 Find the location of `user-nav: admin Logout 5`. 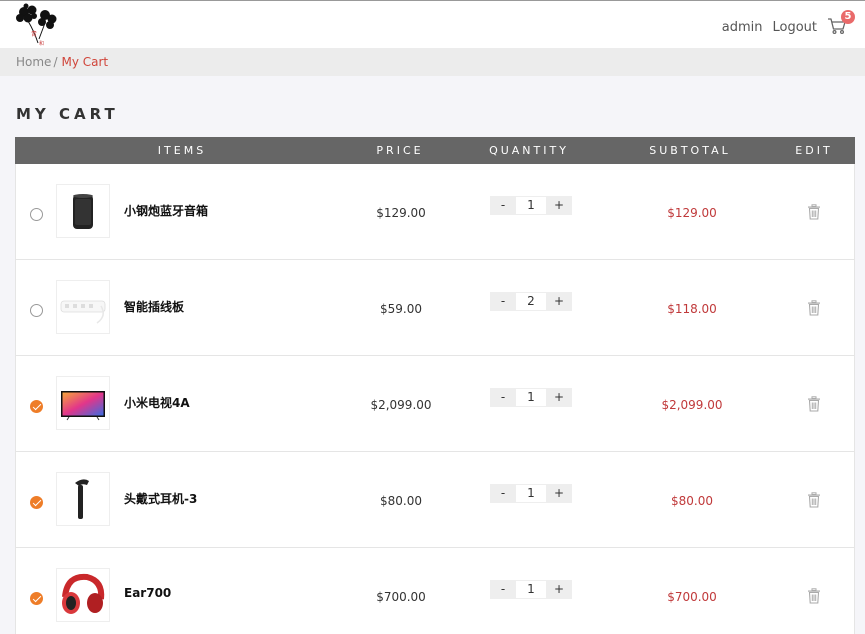

user-nav: admin Logout 5 is located at coordinates (783, 23).